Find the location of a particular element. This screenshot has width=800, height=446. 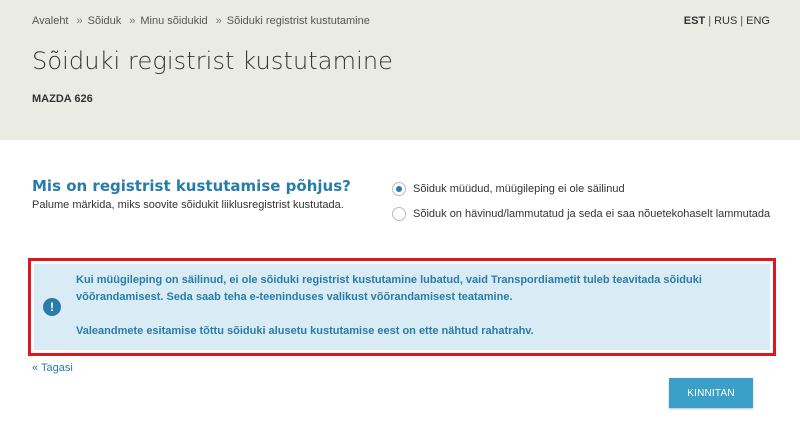

page-title: Sõiduki registrist kustutamine is located at coordinates (213, 61).